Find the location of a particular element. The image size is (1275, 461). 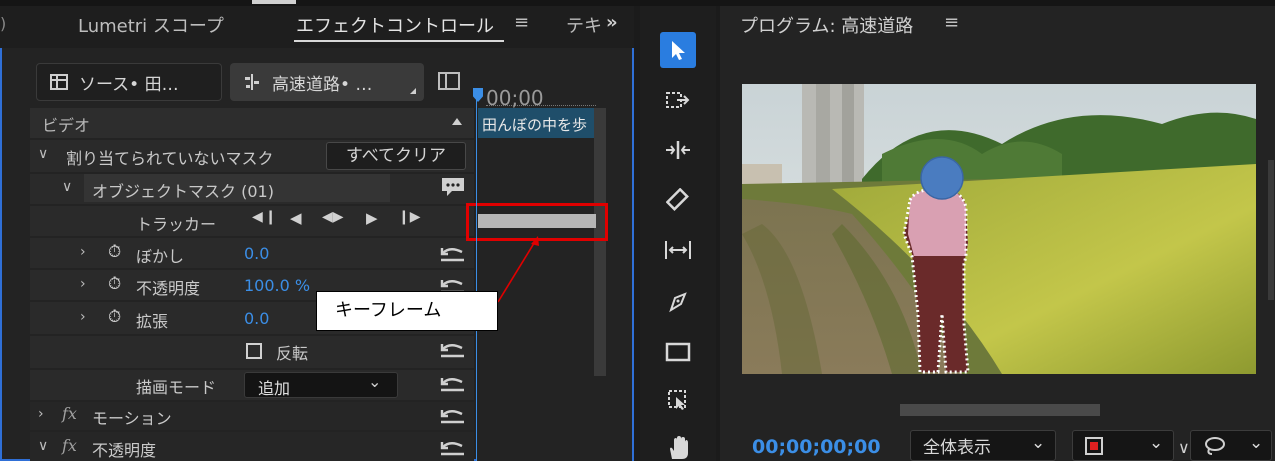

track-select-tool-icon is located at coordinates (678, 100).